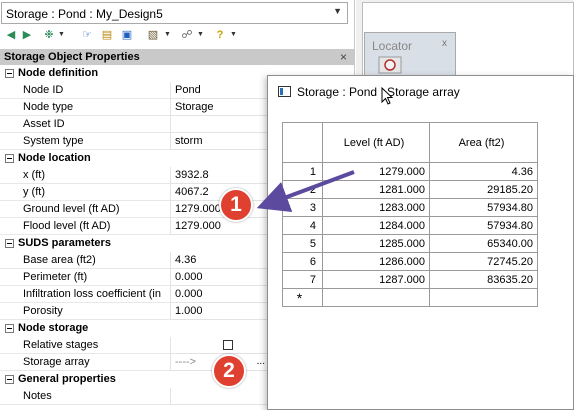 The height and width of the screenshot is (410, 574). What do you see at coordinates (376, 297) in the screenshot?
I see `level-cell` at bounding box center [376, 297].